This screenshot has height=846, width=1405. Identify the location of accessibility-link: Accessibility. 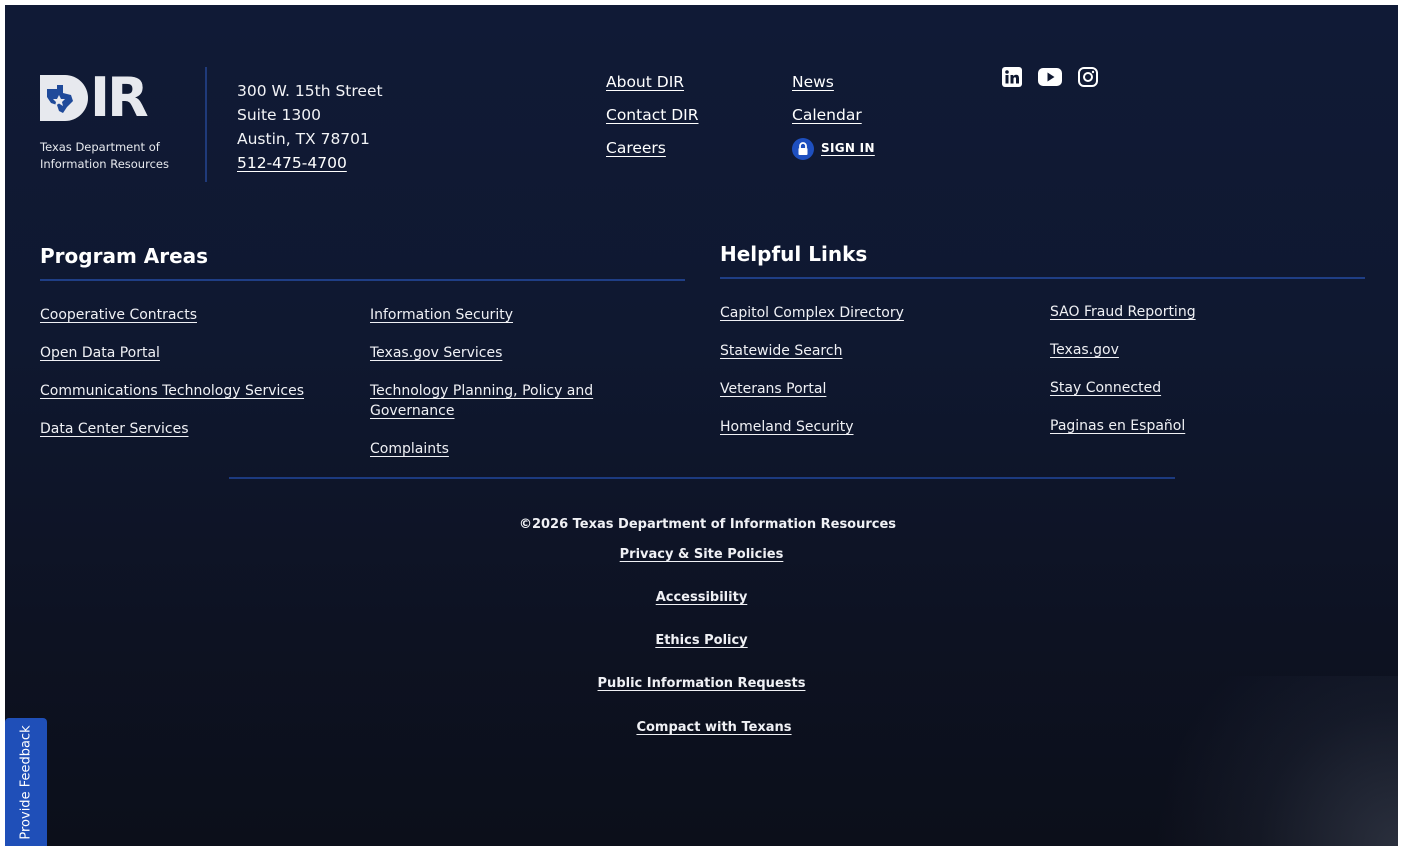
(702, 597).